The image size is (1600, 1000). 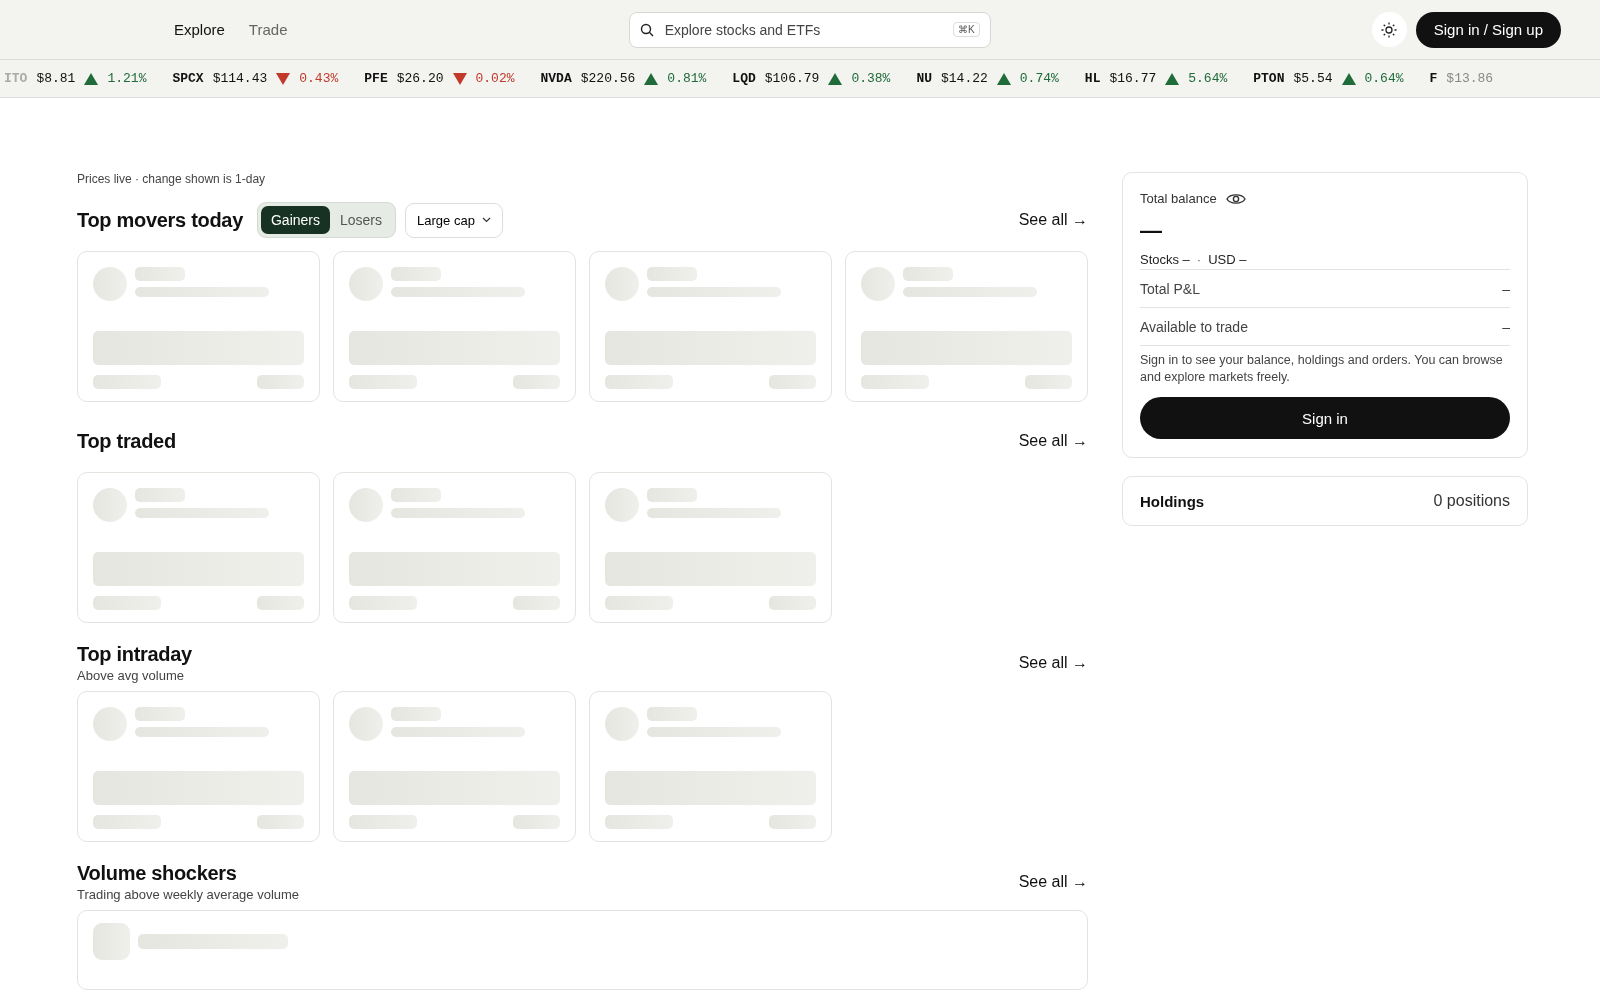 What do you see at coordinates (608, 78) in the screenshot?
I see `ticker-price: $220.56` at bounding box center [608, 78].